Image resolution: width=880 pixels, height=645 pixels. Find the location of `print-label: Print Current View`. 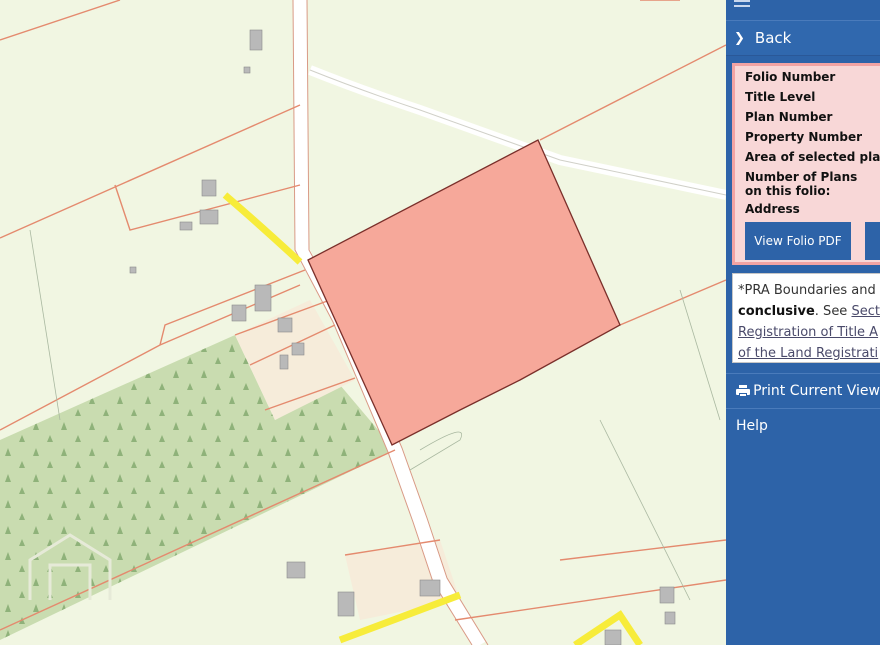

print-label: Print Current View is located at coordinates (816, 391).